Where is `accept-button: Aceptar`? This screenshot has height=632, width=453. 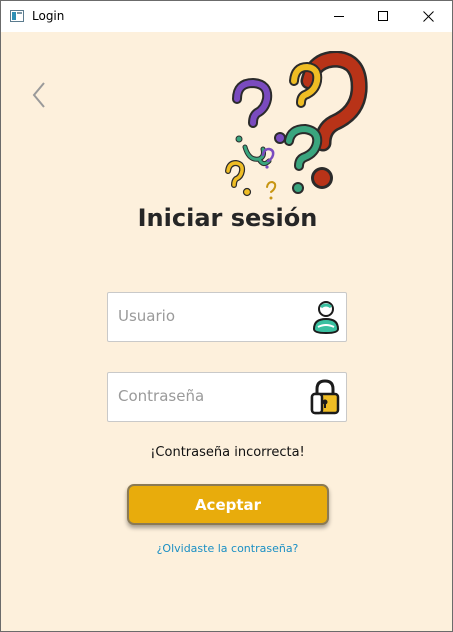 accept-button: Aceptar is located at coordinates (228, 504).